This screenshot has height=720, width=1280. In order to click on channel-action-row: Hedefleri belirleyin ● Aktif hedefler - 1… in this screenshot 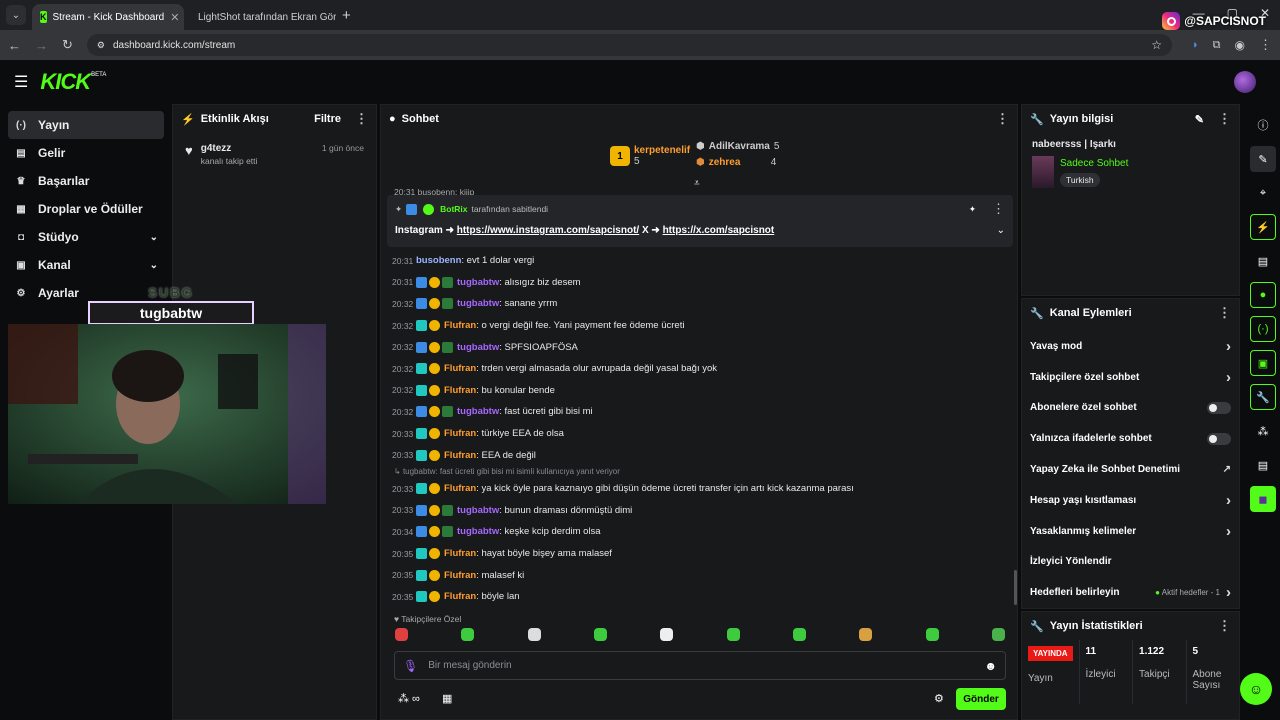, I will do `click(1130, 592)`.